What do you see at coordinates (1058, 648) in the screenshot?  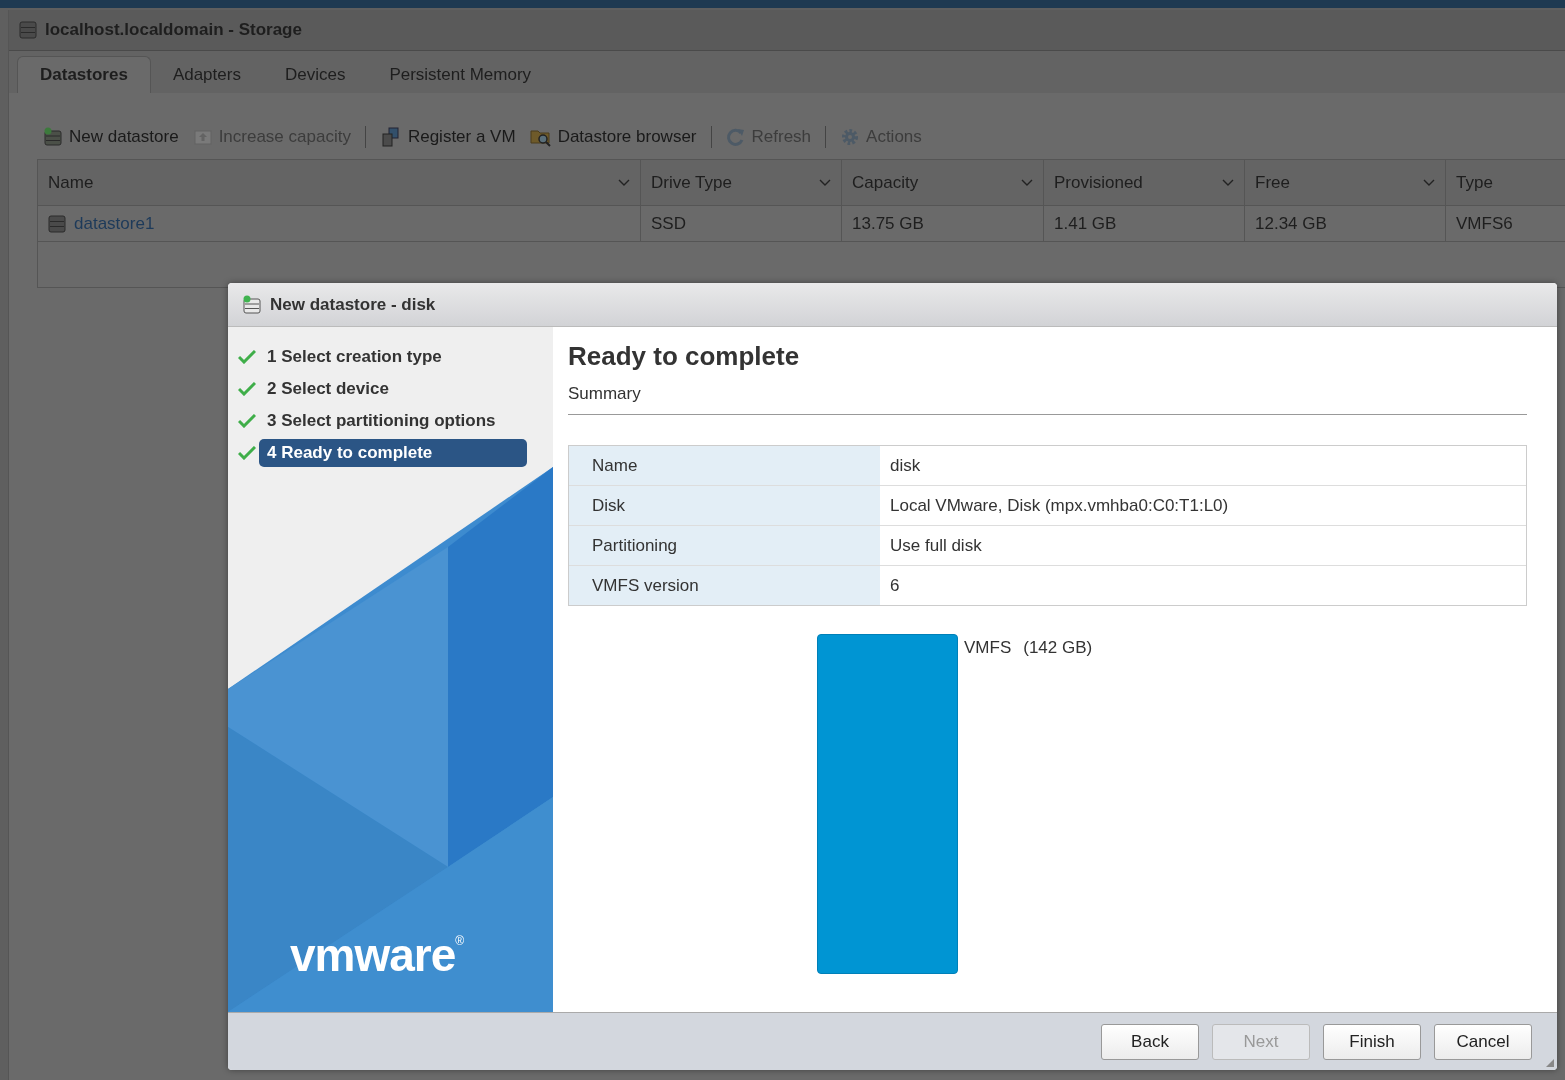 I see `partition-size: (142 GB)` at bounding box center [1058, 648].